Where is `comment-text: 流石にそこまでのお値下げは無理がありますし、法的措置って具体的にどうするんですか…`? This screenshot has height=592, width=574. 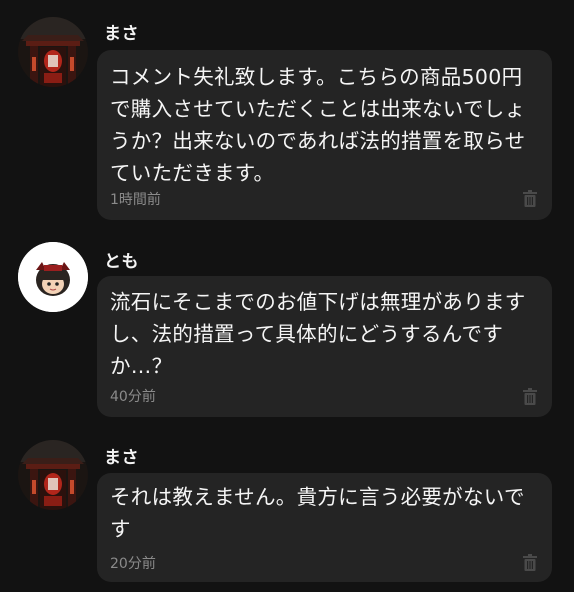 comment-text: 流石にそこまでのお値下げは無理がありますし、法的措置って具体的にどうするんですか… is located at coordinates (318, 334).